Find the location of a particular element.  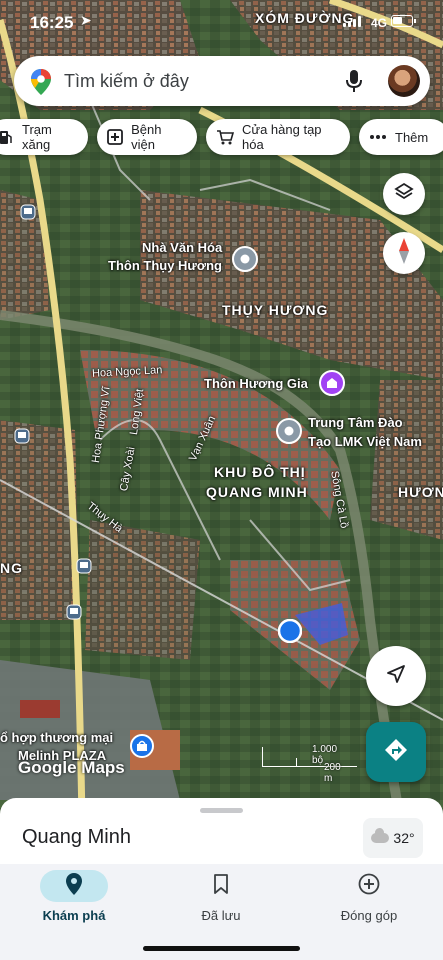

tab-explore: Khám phá is located at coordinates (76, 900).